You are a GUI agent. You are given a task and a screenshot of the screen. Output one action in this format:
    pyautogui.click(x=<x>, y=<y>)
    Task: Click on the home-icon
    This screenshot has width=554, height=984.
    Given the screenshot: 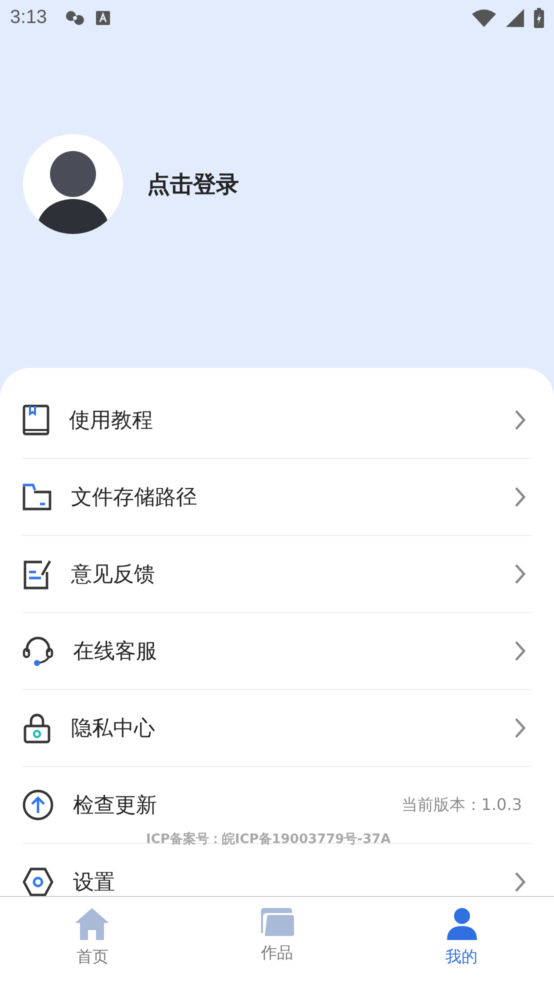 What is the action you would take?
    pyautogui.click(x=92, y=924)
    